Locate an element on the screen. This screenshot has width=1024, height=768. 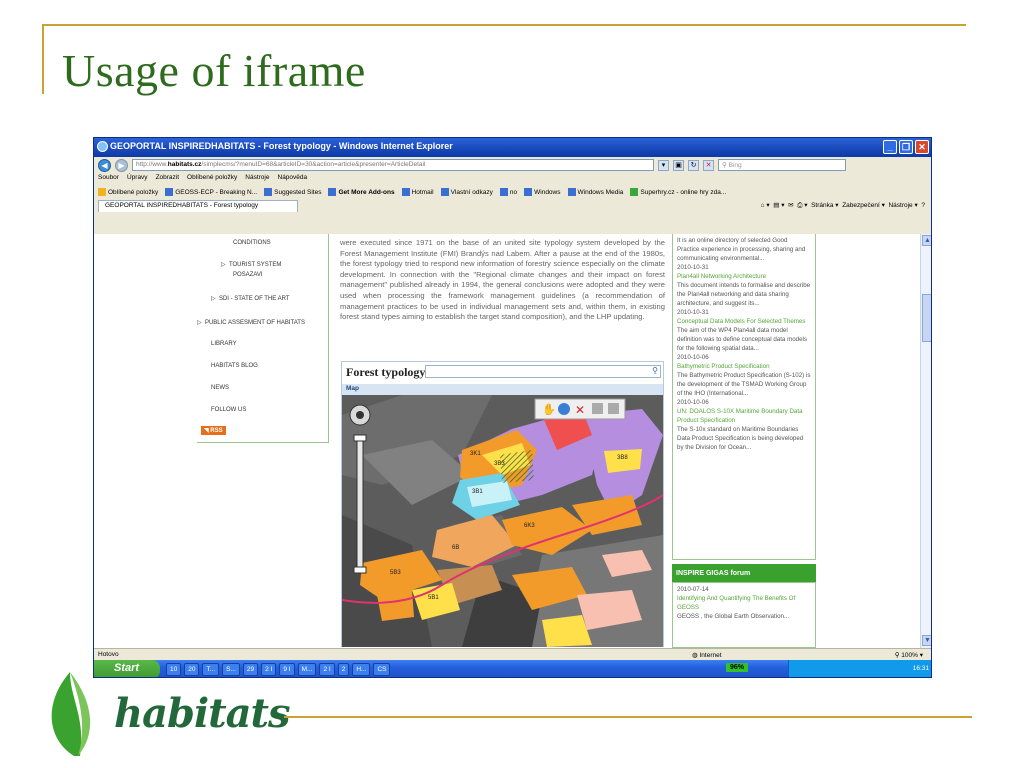
close-button: ✕ is located at coordinates (922, 147).